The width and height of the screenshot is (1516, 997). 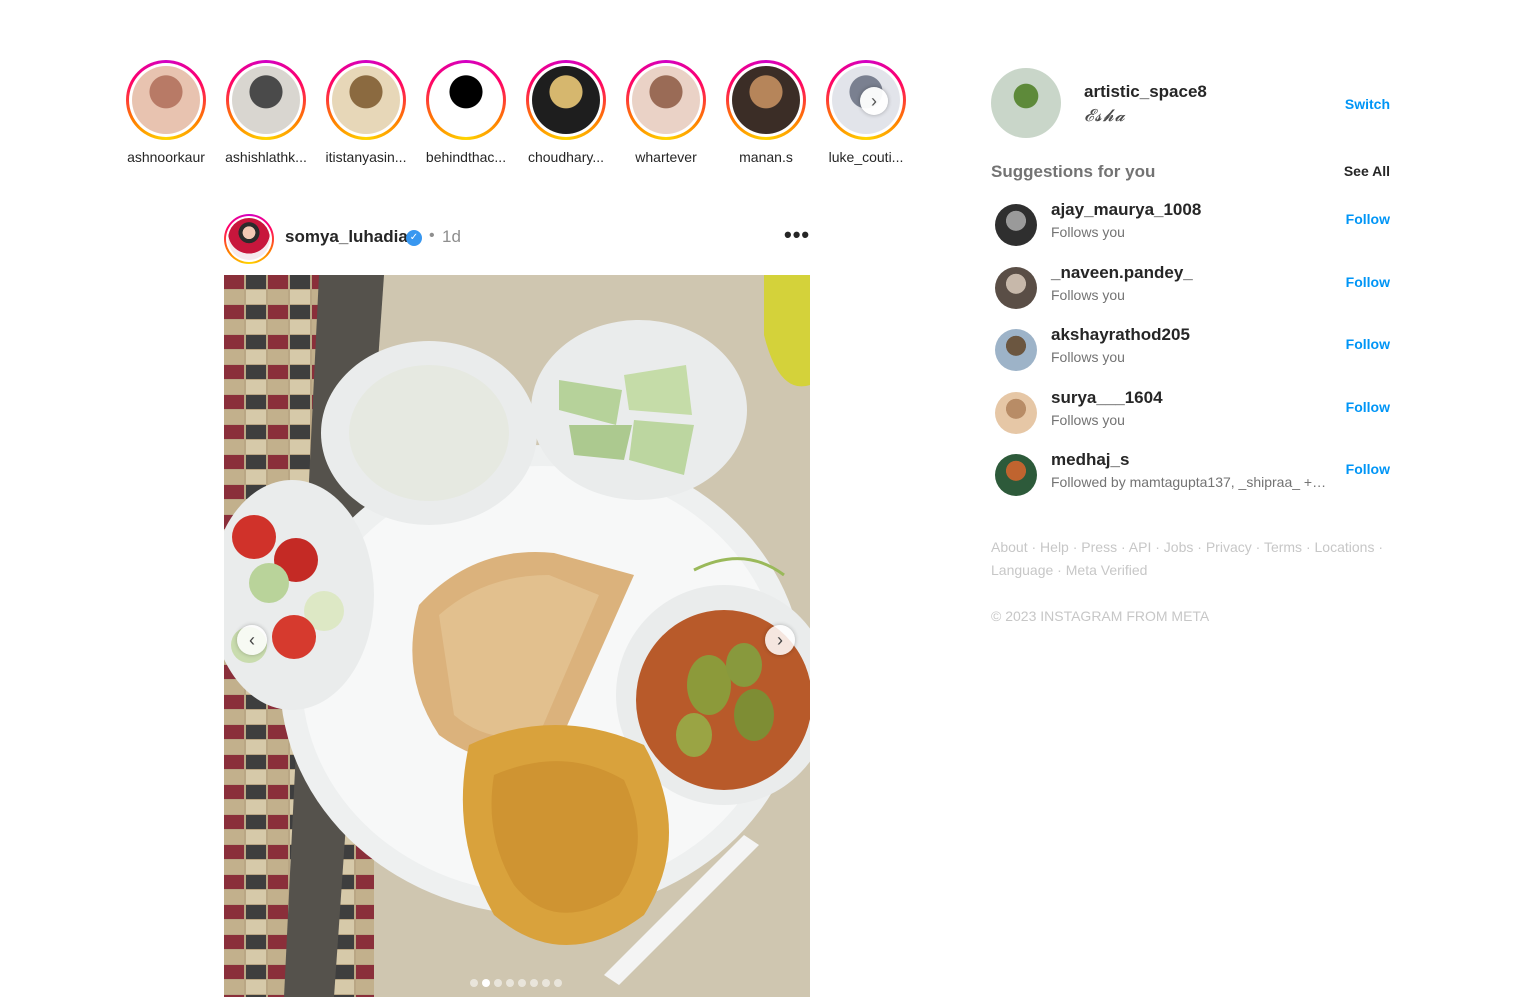 What do you see at coordinates (1345, 547) in the screenshot?
I see `footer-link: Locations` at bounding box center [1345, 547].